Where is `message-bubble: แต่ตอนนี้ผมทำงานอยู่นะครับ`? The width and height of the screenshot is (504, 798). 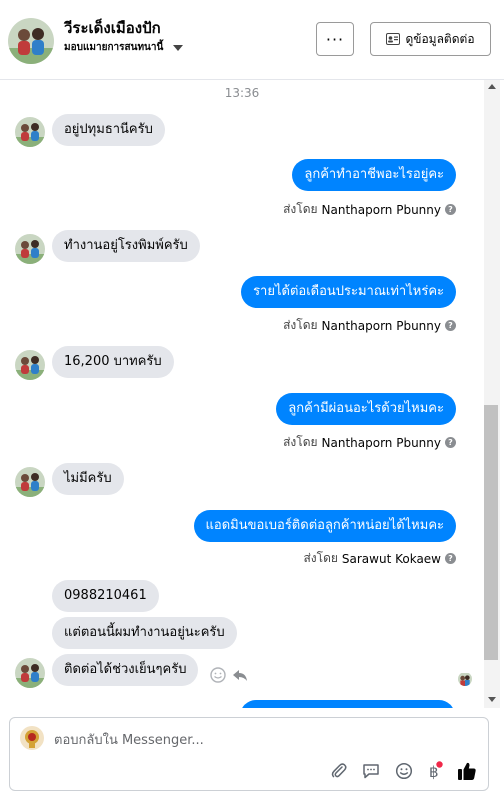 message-bubble: แต่ตอนนี้ผมทำงานอยู่นะครับ is located at coordinates (144, 633).